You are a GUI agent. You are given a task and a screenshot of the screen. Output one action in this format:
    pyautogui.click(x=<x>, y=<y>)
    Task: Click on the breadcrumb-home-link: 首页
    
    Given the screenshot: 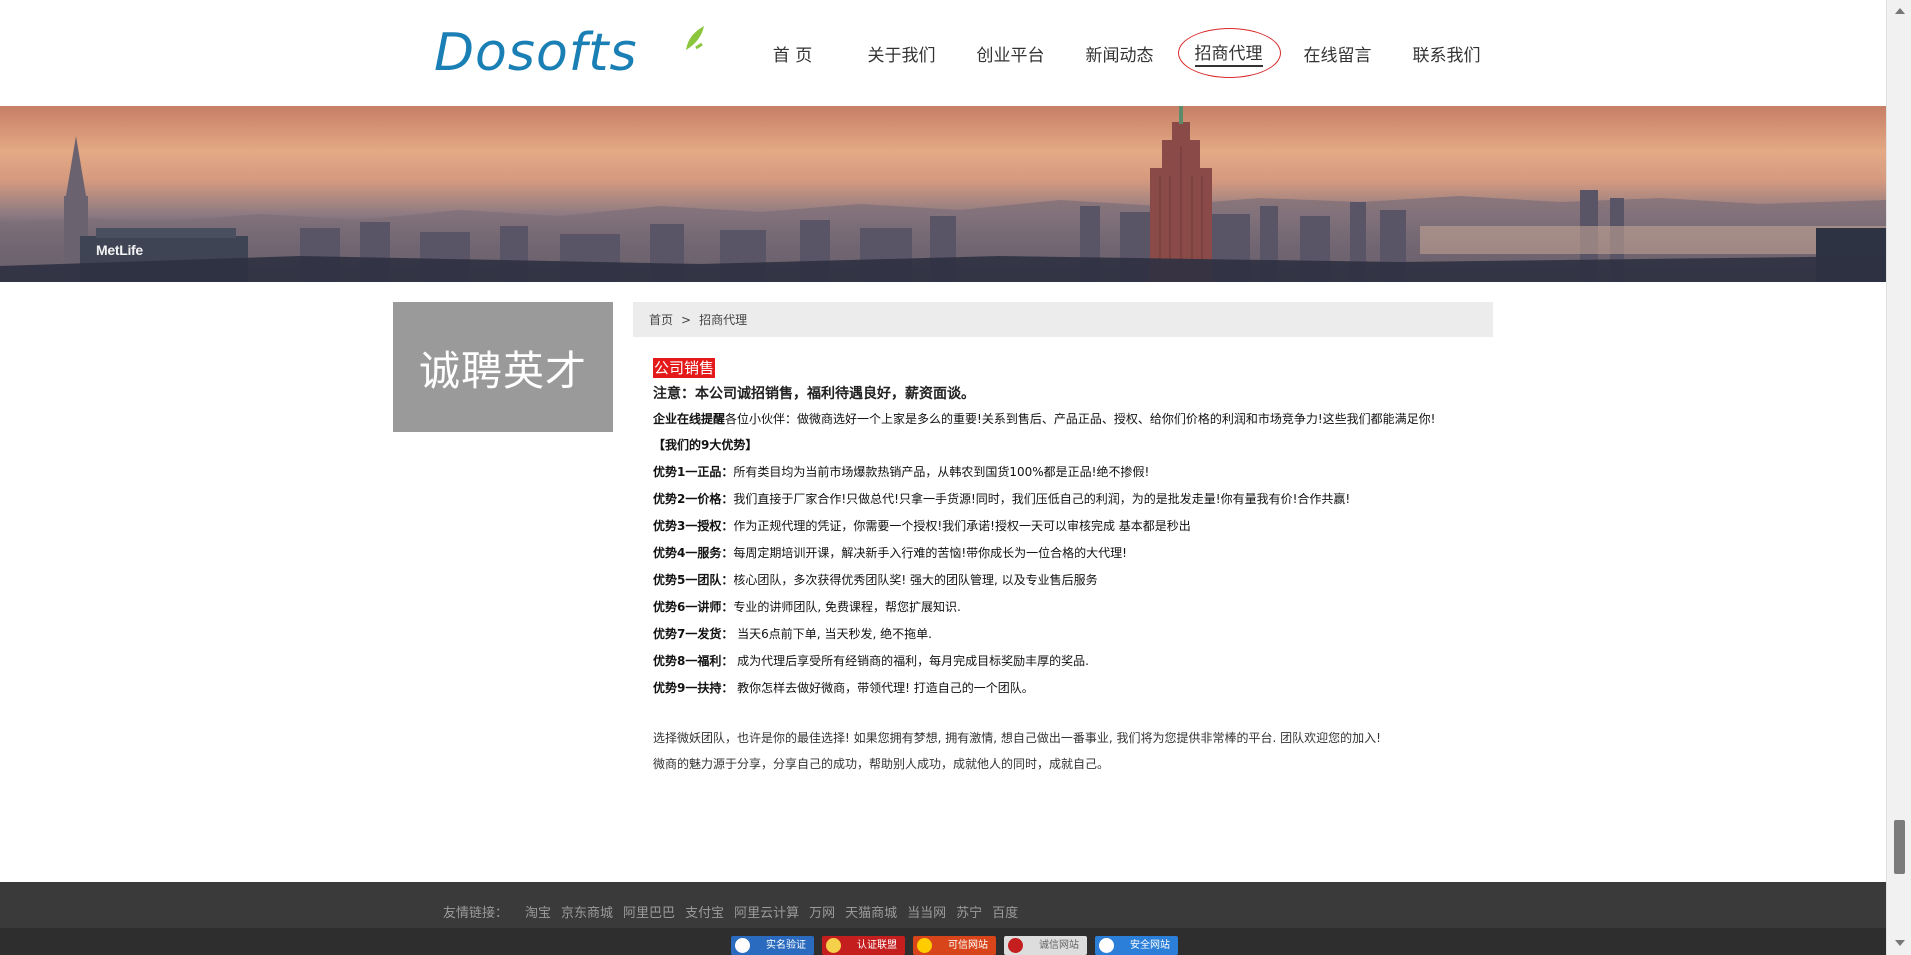 What is the action you would take?
    pyautogui.click(x=661, y=319)
    